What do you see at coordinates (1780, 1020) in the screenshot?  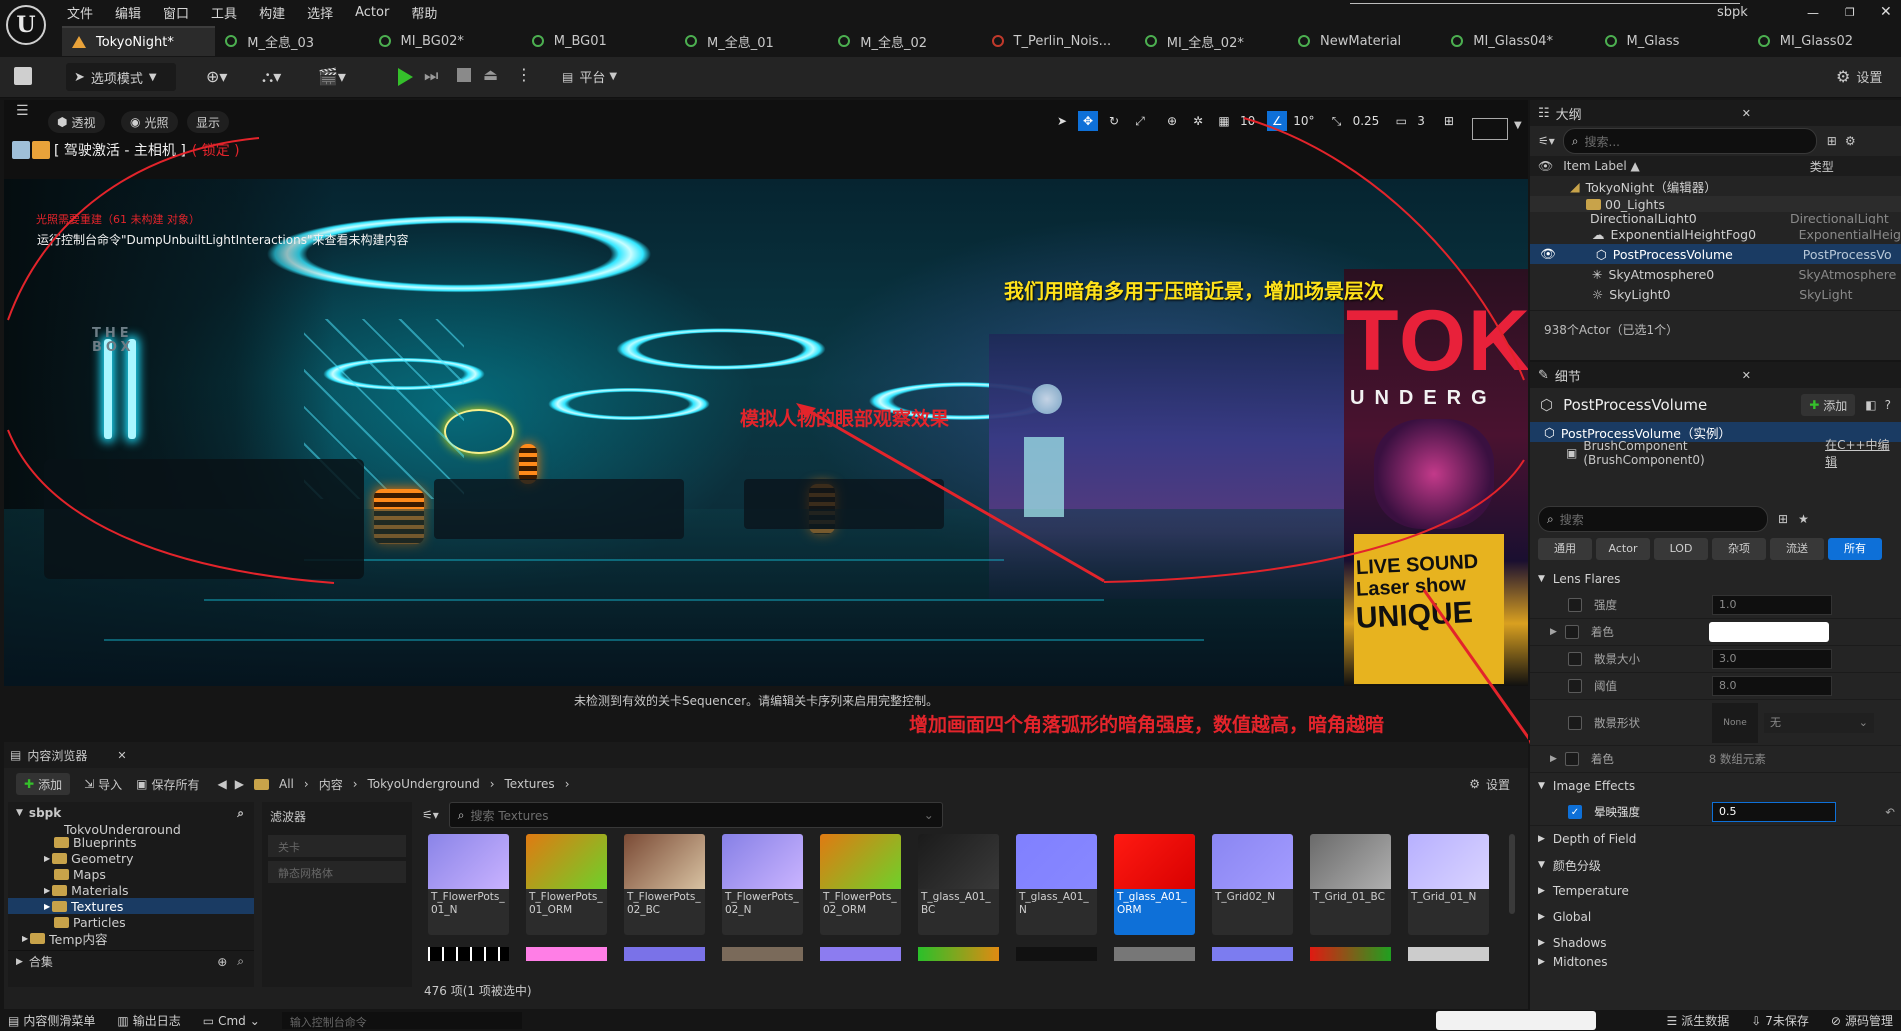 I see `unsaved-button: ⇩ 7未保存` at bounding box center [1780, 1020].